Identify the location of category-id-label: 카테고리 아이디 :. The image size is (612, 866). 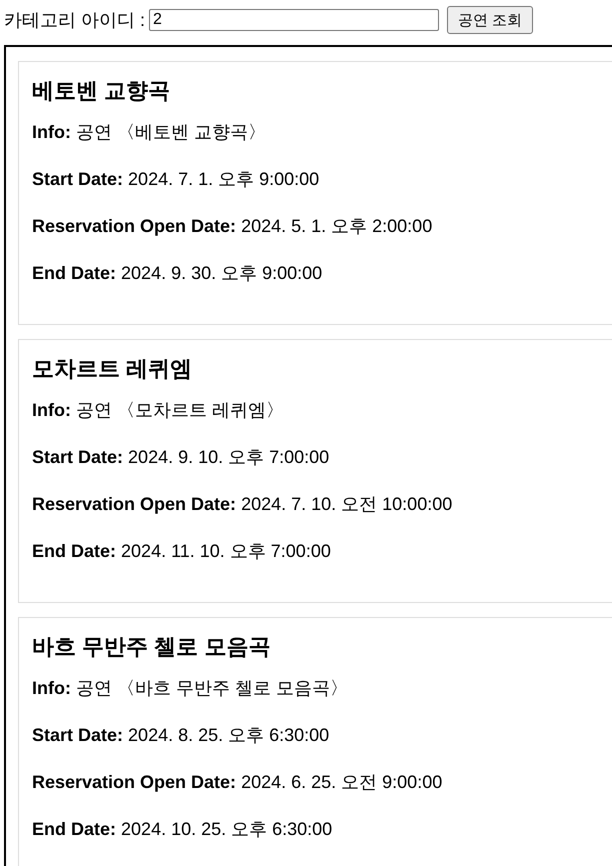
(75, 20).